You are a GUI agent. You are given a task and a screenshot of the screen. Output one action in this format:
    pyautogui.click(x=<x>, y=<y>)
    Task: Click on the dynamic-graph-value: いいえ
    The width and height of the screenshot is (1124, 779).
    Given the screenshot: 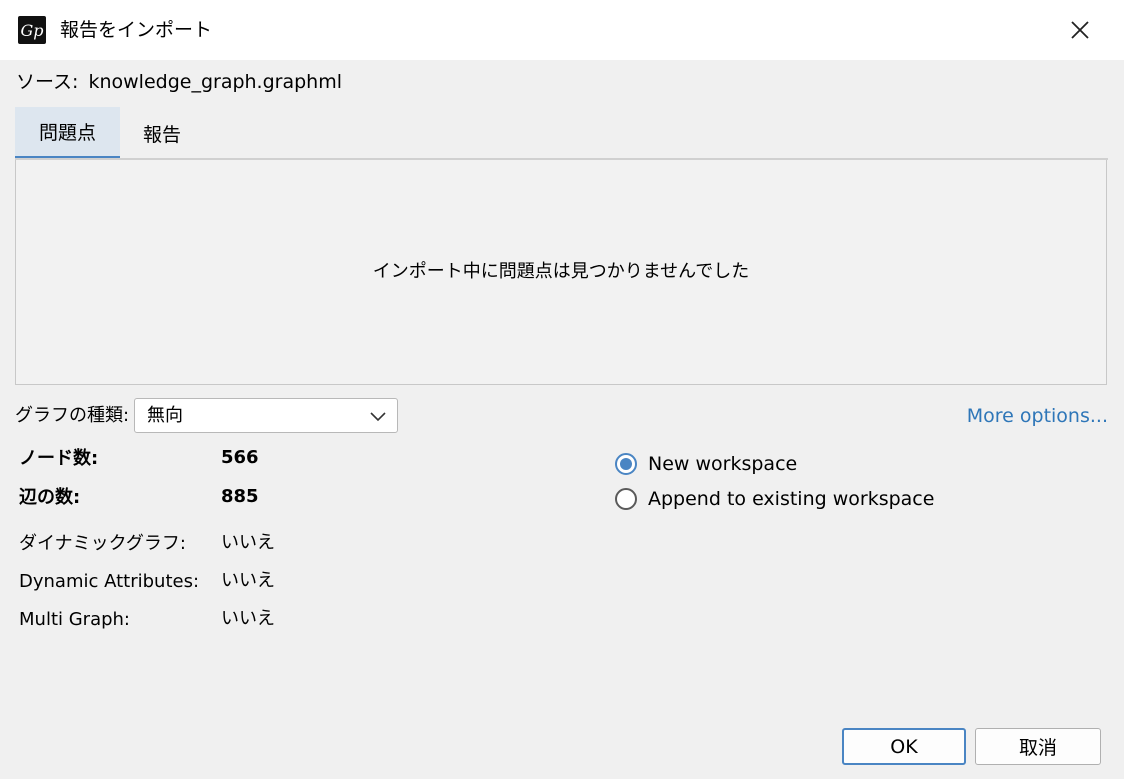 What is the action you would take?
    pyautogui.click(x=248, y=542)
    